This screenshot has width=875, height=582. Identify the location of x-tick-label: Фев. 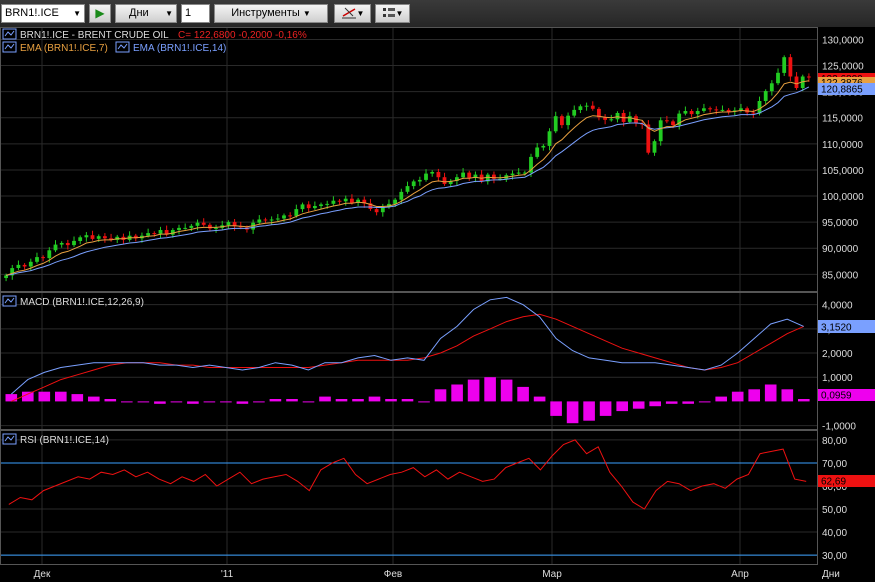
(393, 574).